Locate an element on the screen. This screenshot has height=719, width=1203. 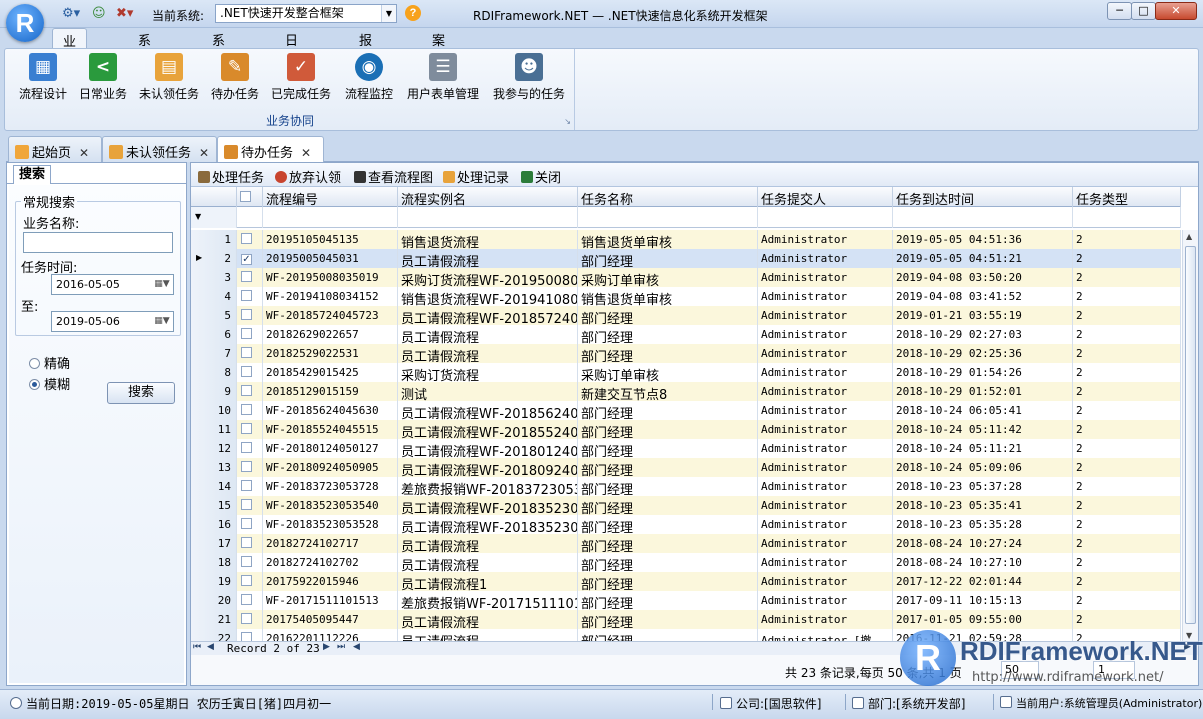
chevron-down-icon: ▼ is located at coordinates (388, 13).